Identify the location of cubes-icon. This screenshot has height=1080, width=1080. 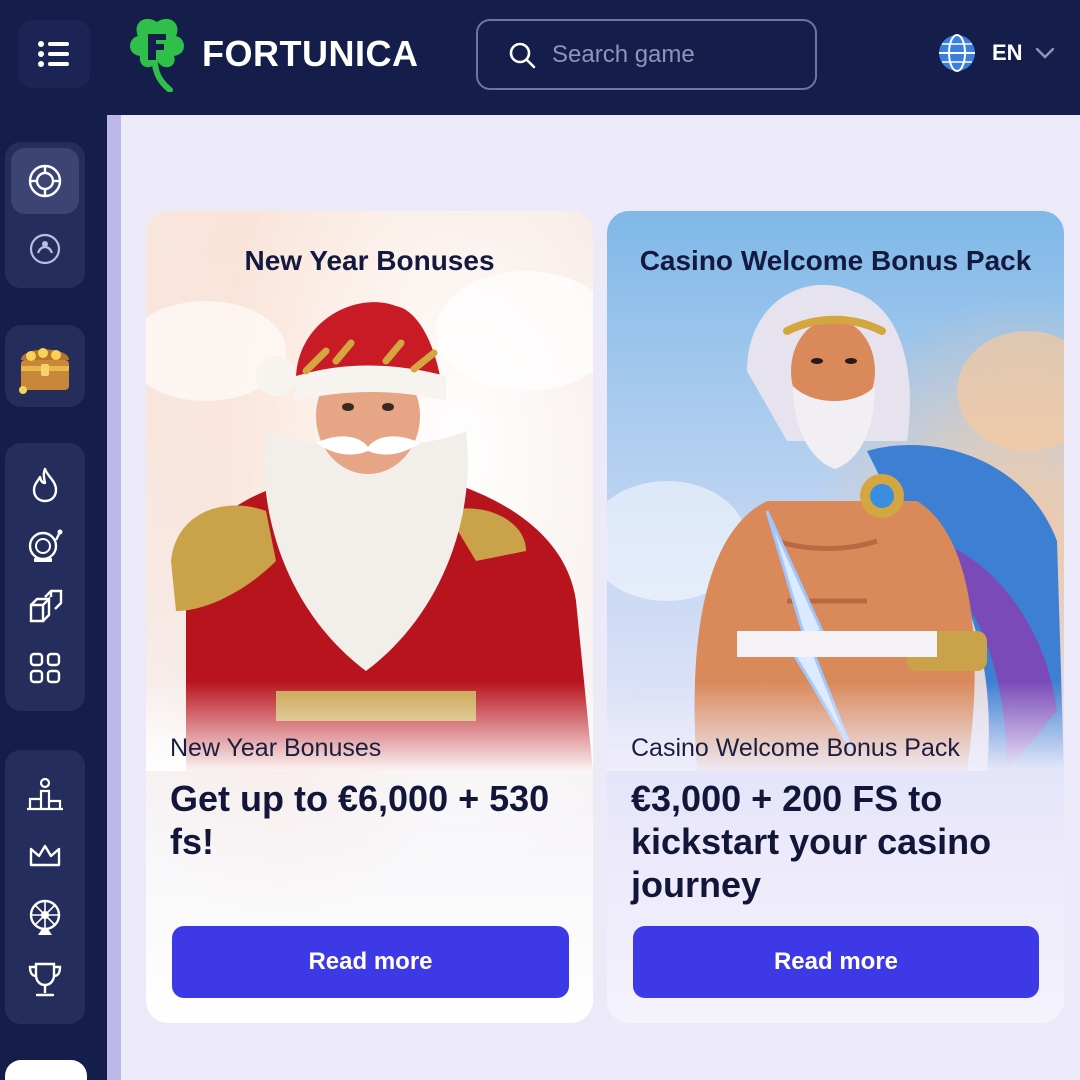
(46, 606).